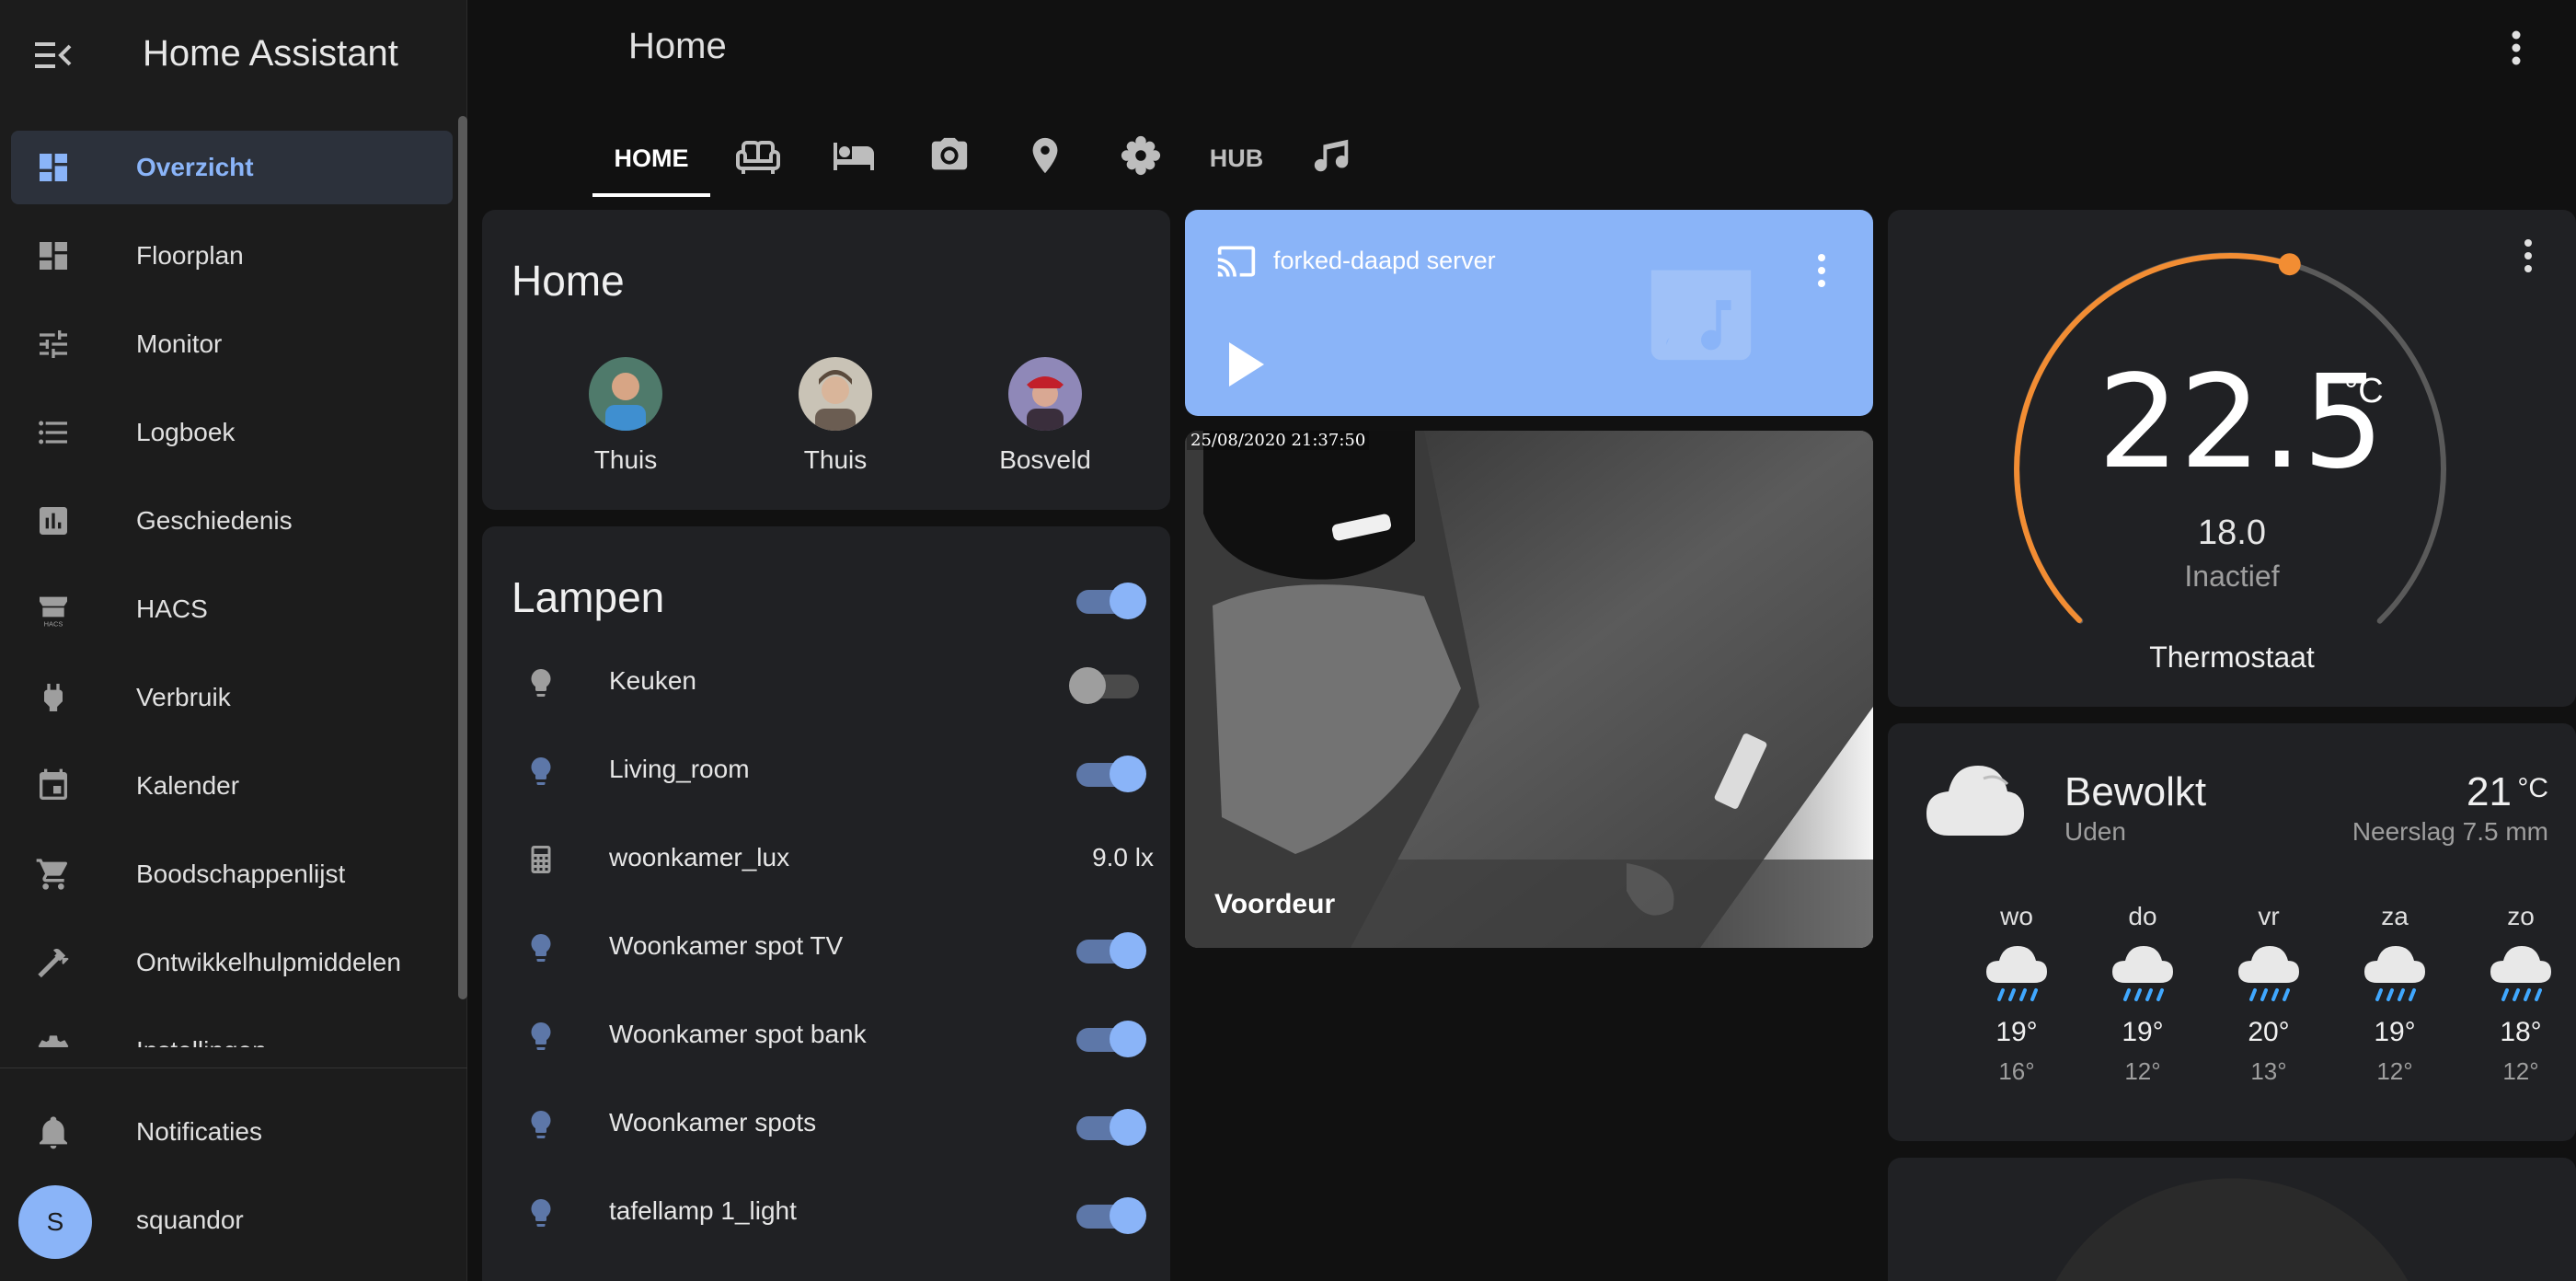 Image resolution: width=2576 pixels, height=1281 pixels. What do you see at coordinates (832, 683) in the screenshot?
I see `entity-row-keuken: Keuken` at bounding box center [832, 683].